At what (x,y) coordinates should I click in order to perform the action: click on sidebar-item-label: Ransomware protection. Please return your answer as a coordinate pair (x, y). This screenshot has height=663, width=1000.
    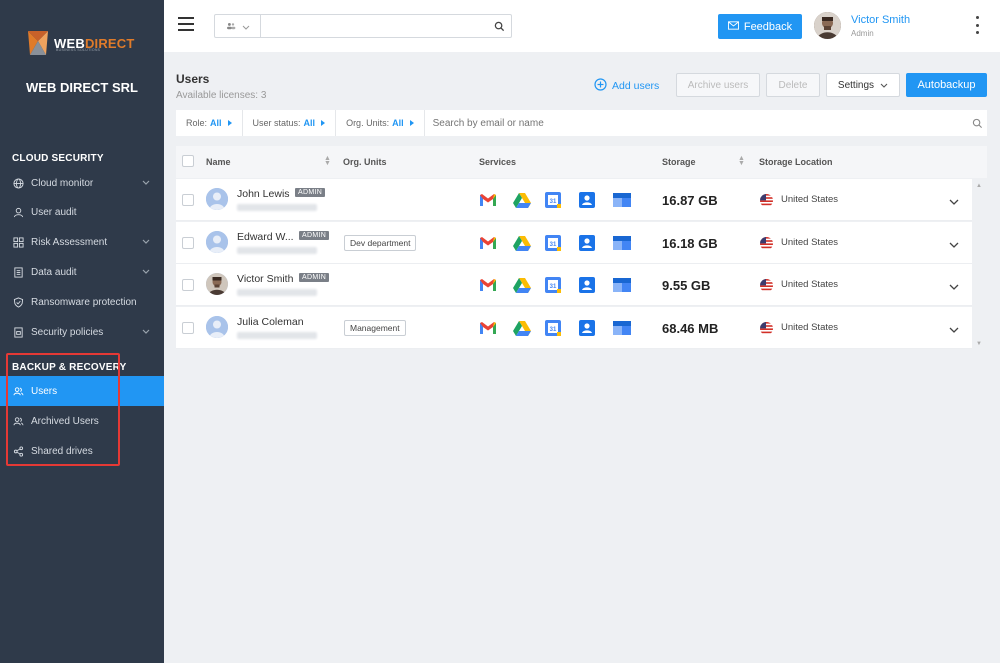
    Looking at the image, I should click on (84, 302).